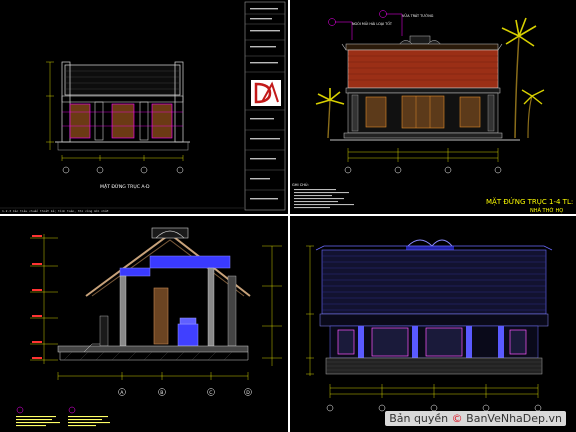 This screenshot has width=576, height=432. I want to click on facade-walls, so click(425, 116).